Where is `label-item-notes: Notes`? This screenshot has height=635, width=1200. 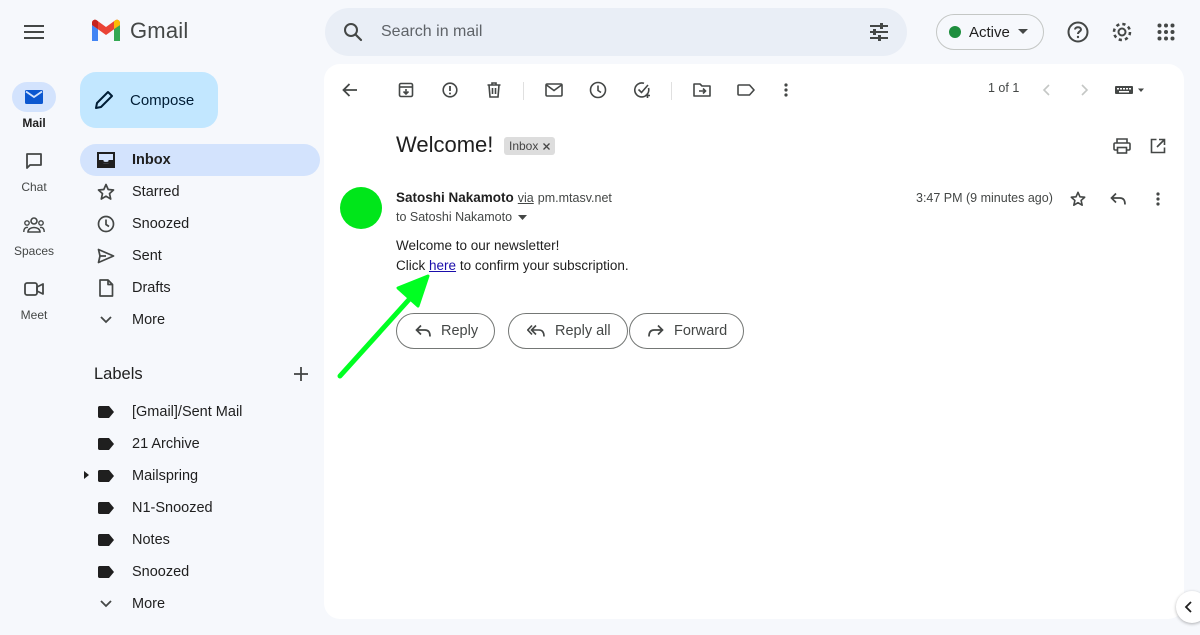
label-item-notes: Notes is located at coordinates (200, 540).